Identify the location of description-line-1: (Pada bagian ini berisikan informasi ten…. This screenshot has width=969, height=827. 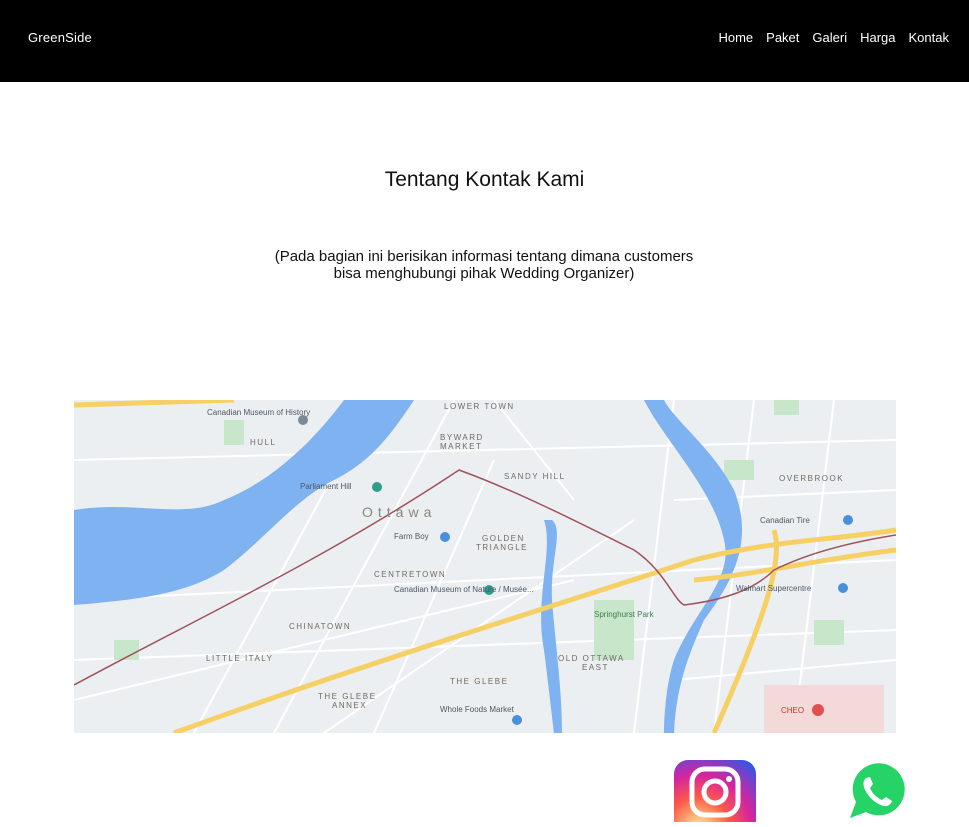
(484, 256).